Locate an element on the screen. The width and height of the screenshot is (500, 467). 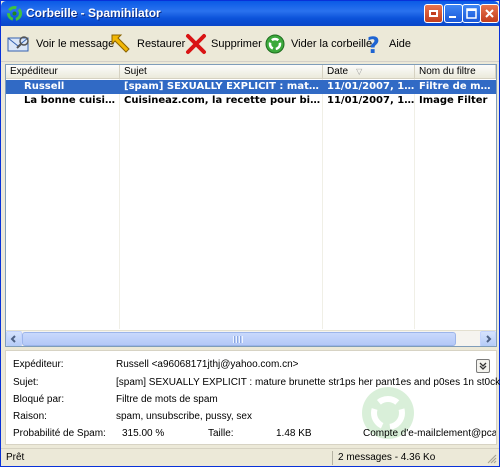
close-button is located at coordinates (489, 13).